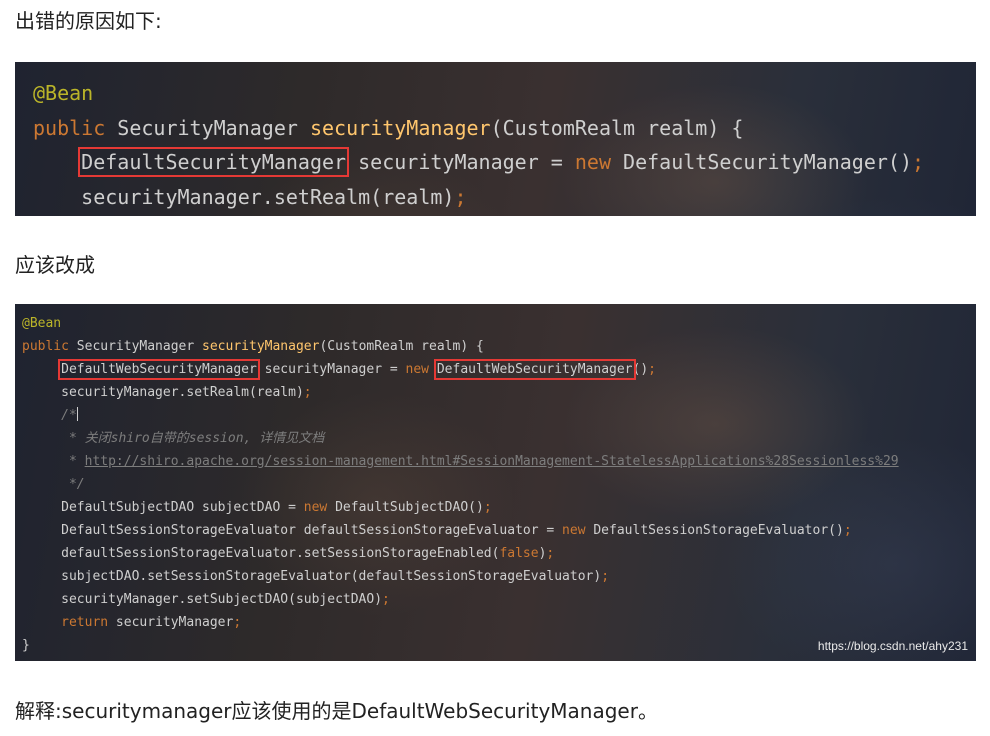  I want to click on highlight-wrong-type: DefaultSecurityManager, so click(214, 162).